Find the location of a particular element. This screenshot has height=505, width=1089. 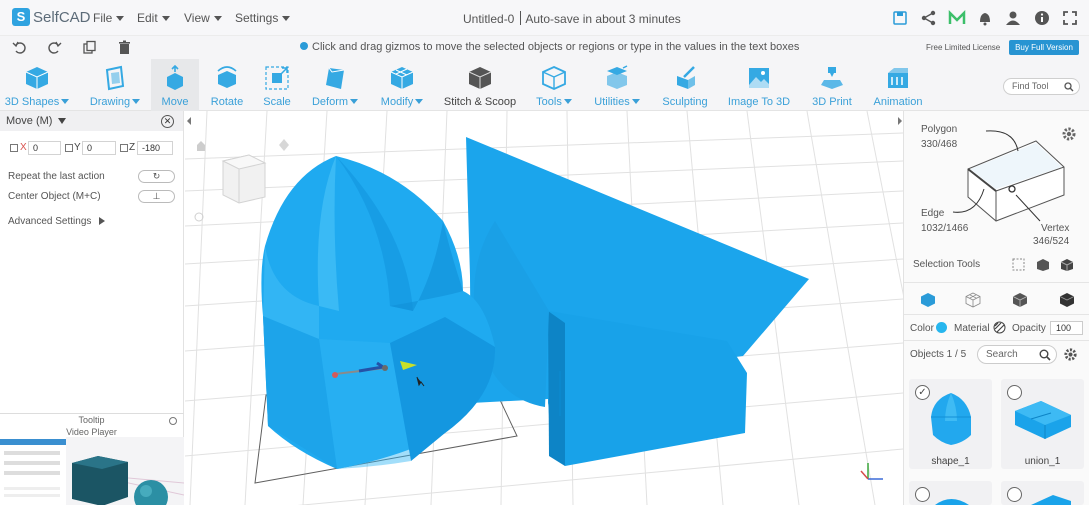

y-input: 0 is located at coordinates (99, 148).